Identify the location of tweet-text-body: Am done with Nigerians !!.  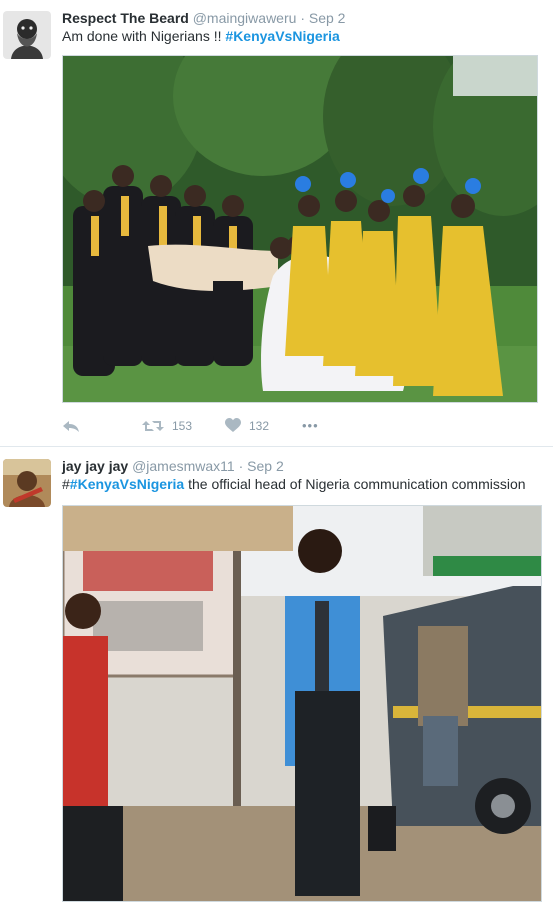
(144, 36).